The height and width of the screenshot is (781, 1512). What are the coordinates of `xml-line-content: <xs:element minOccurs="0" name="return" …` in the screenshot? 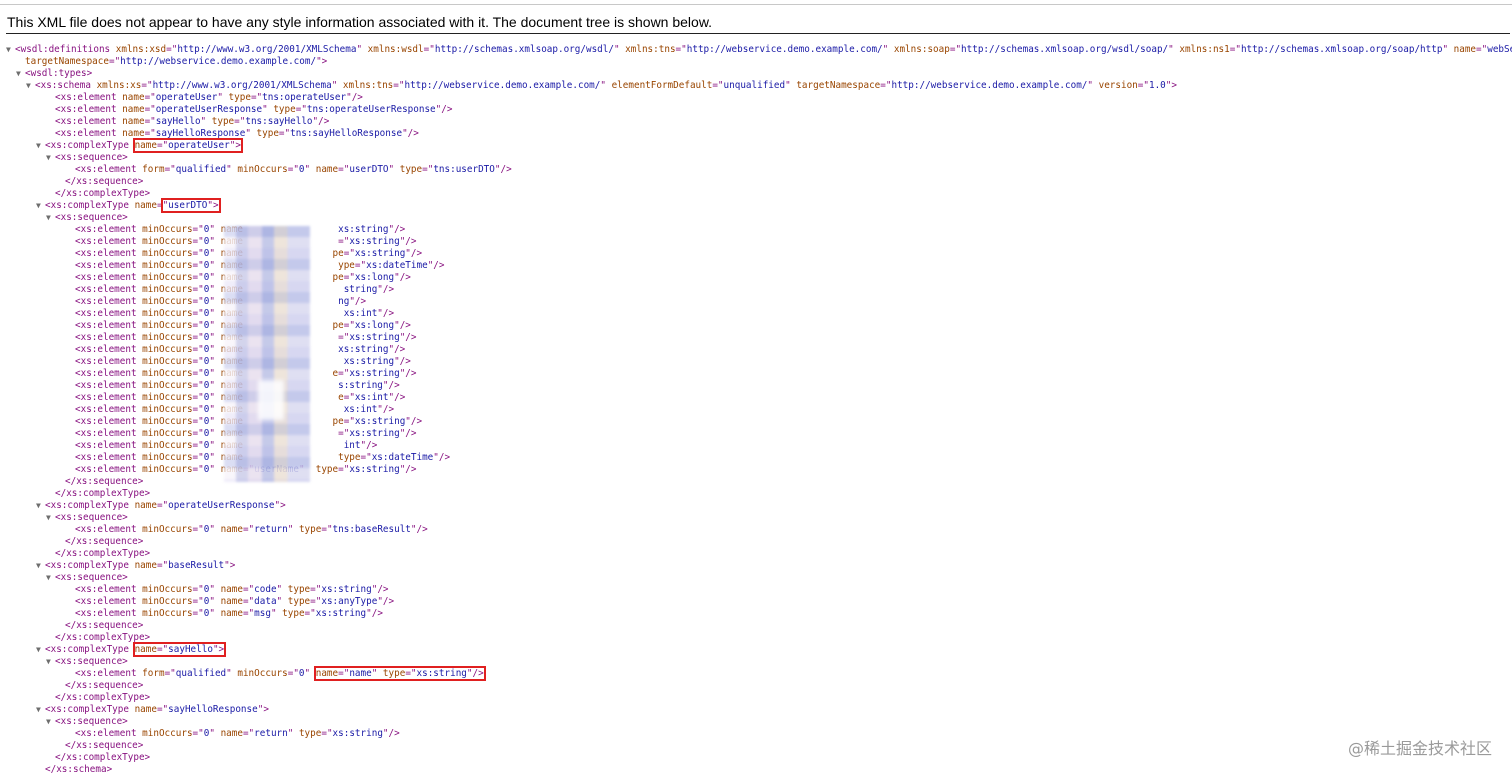 It's located at (237, 734).